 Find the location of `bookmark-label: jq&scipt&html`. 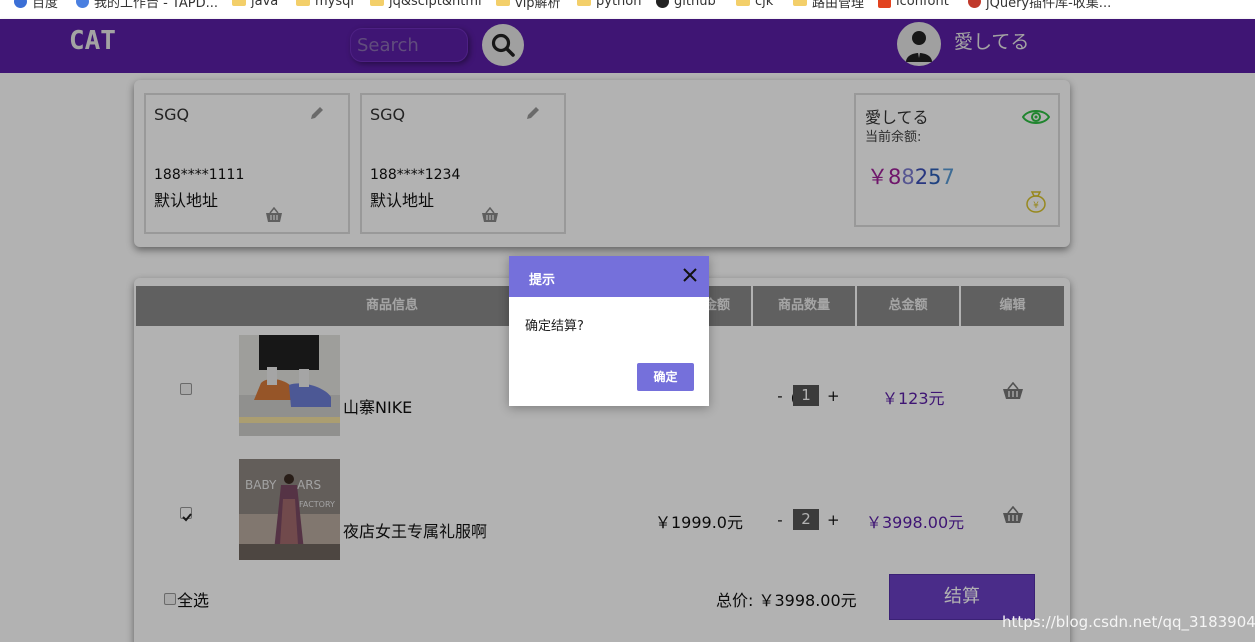

bookmark-label: jq&scipt&html is located at coordinates (435, 4).